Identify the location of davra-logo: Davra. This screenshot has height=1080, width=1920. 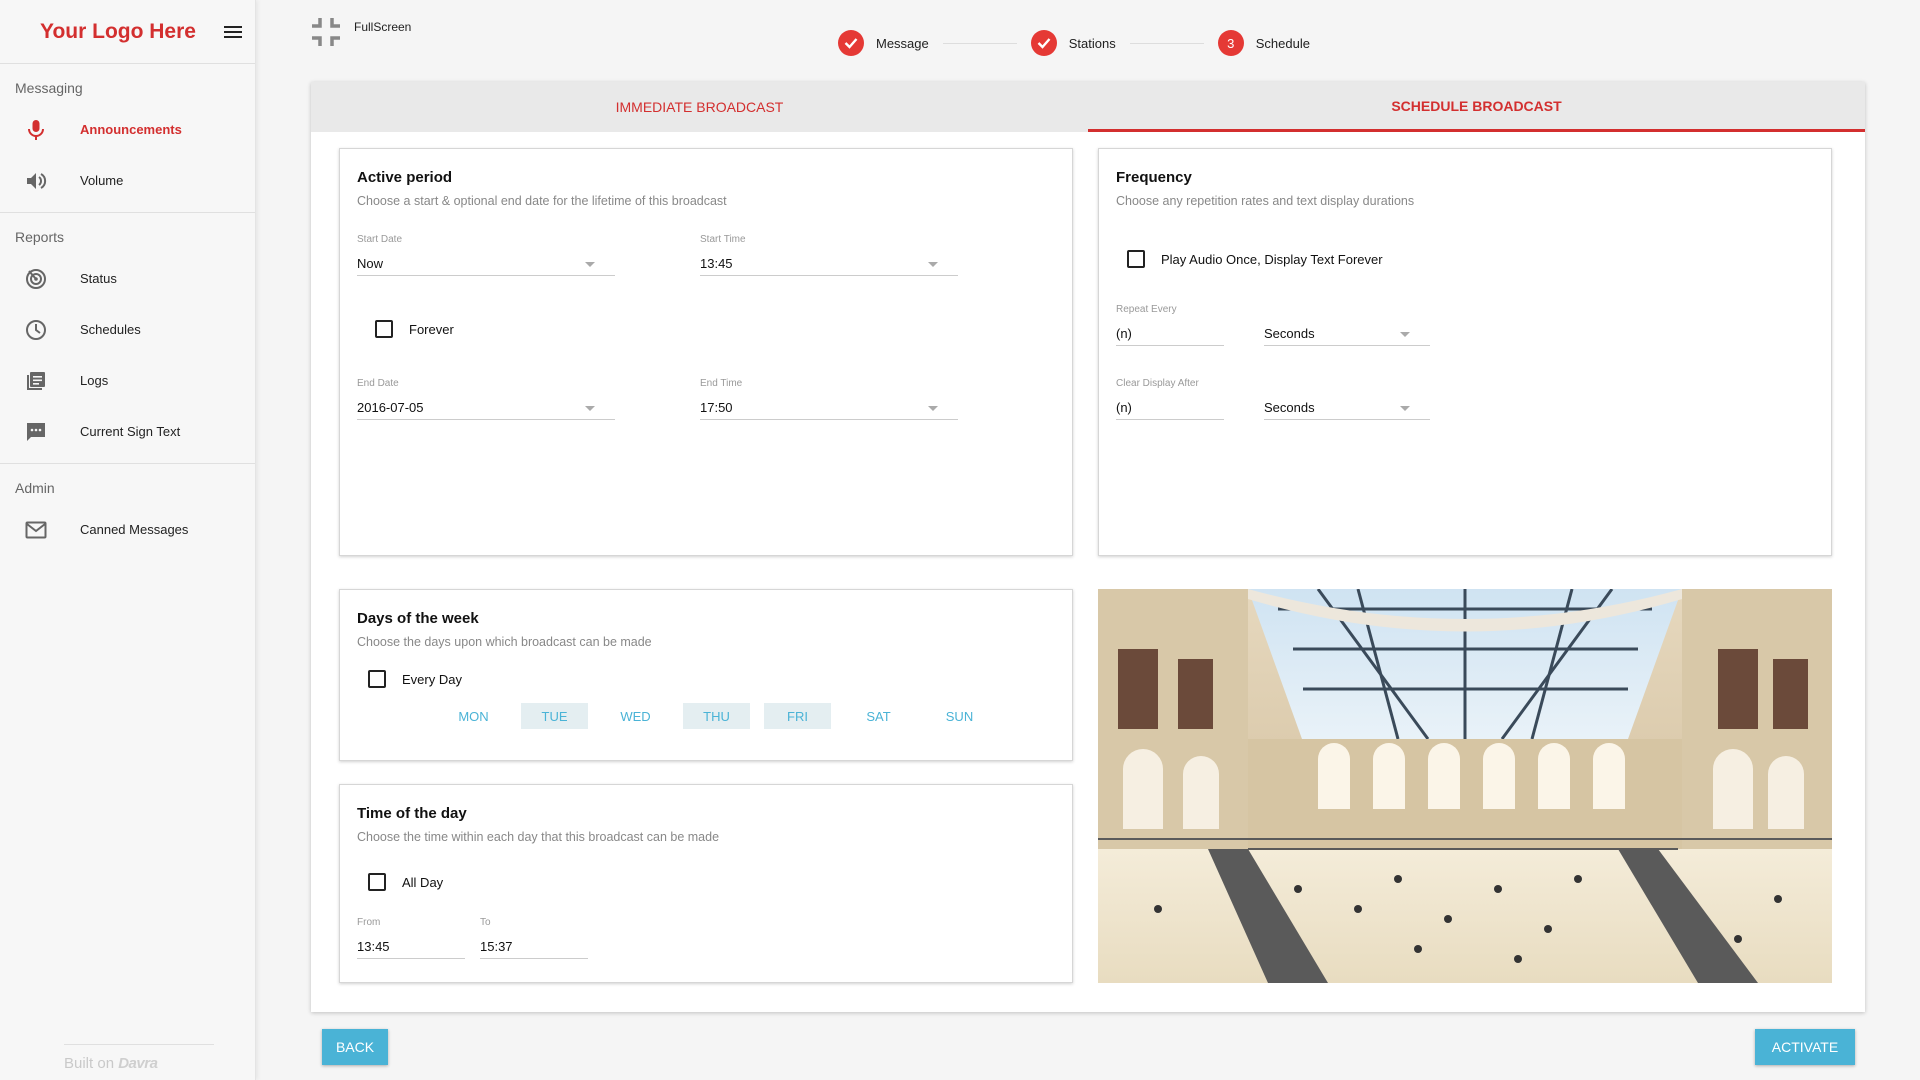
(138, 1063).